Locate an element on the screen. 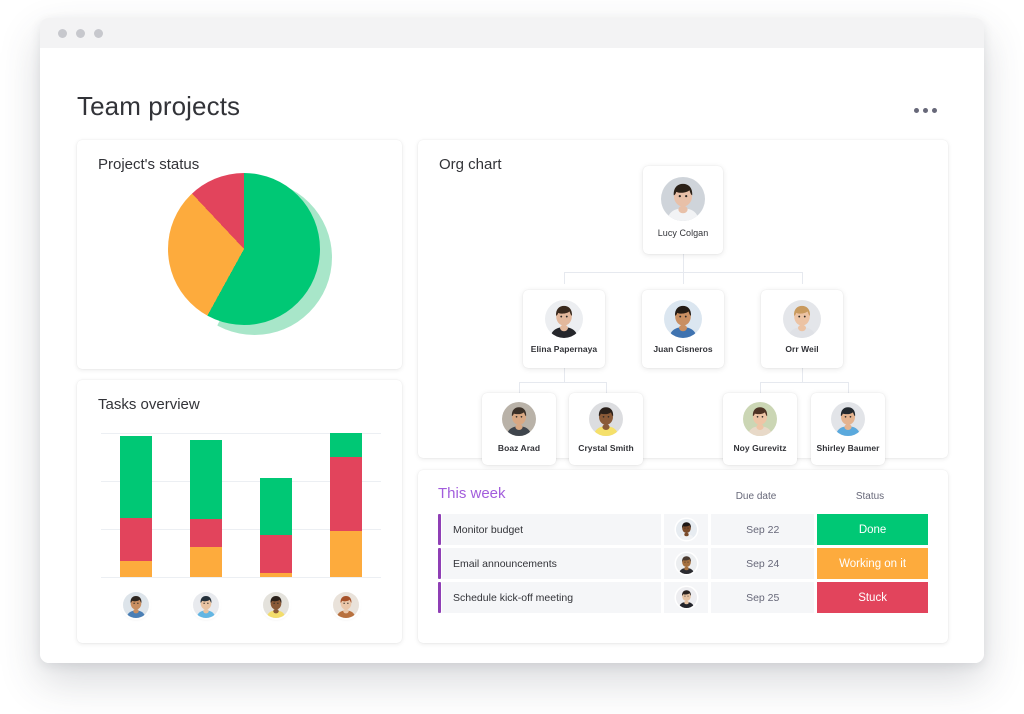 The width and height of the screenshot is (1024, 714). org-node-noy-gurevitz: Noy Gurevitz is located at coordinates (760, 429).